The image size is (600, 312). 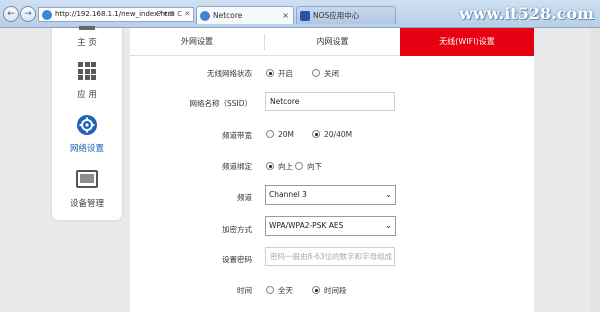 I want to click on select-value: WPA/WPA2-PSK AES, so click(x=306, y=225).